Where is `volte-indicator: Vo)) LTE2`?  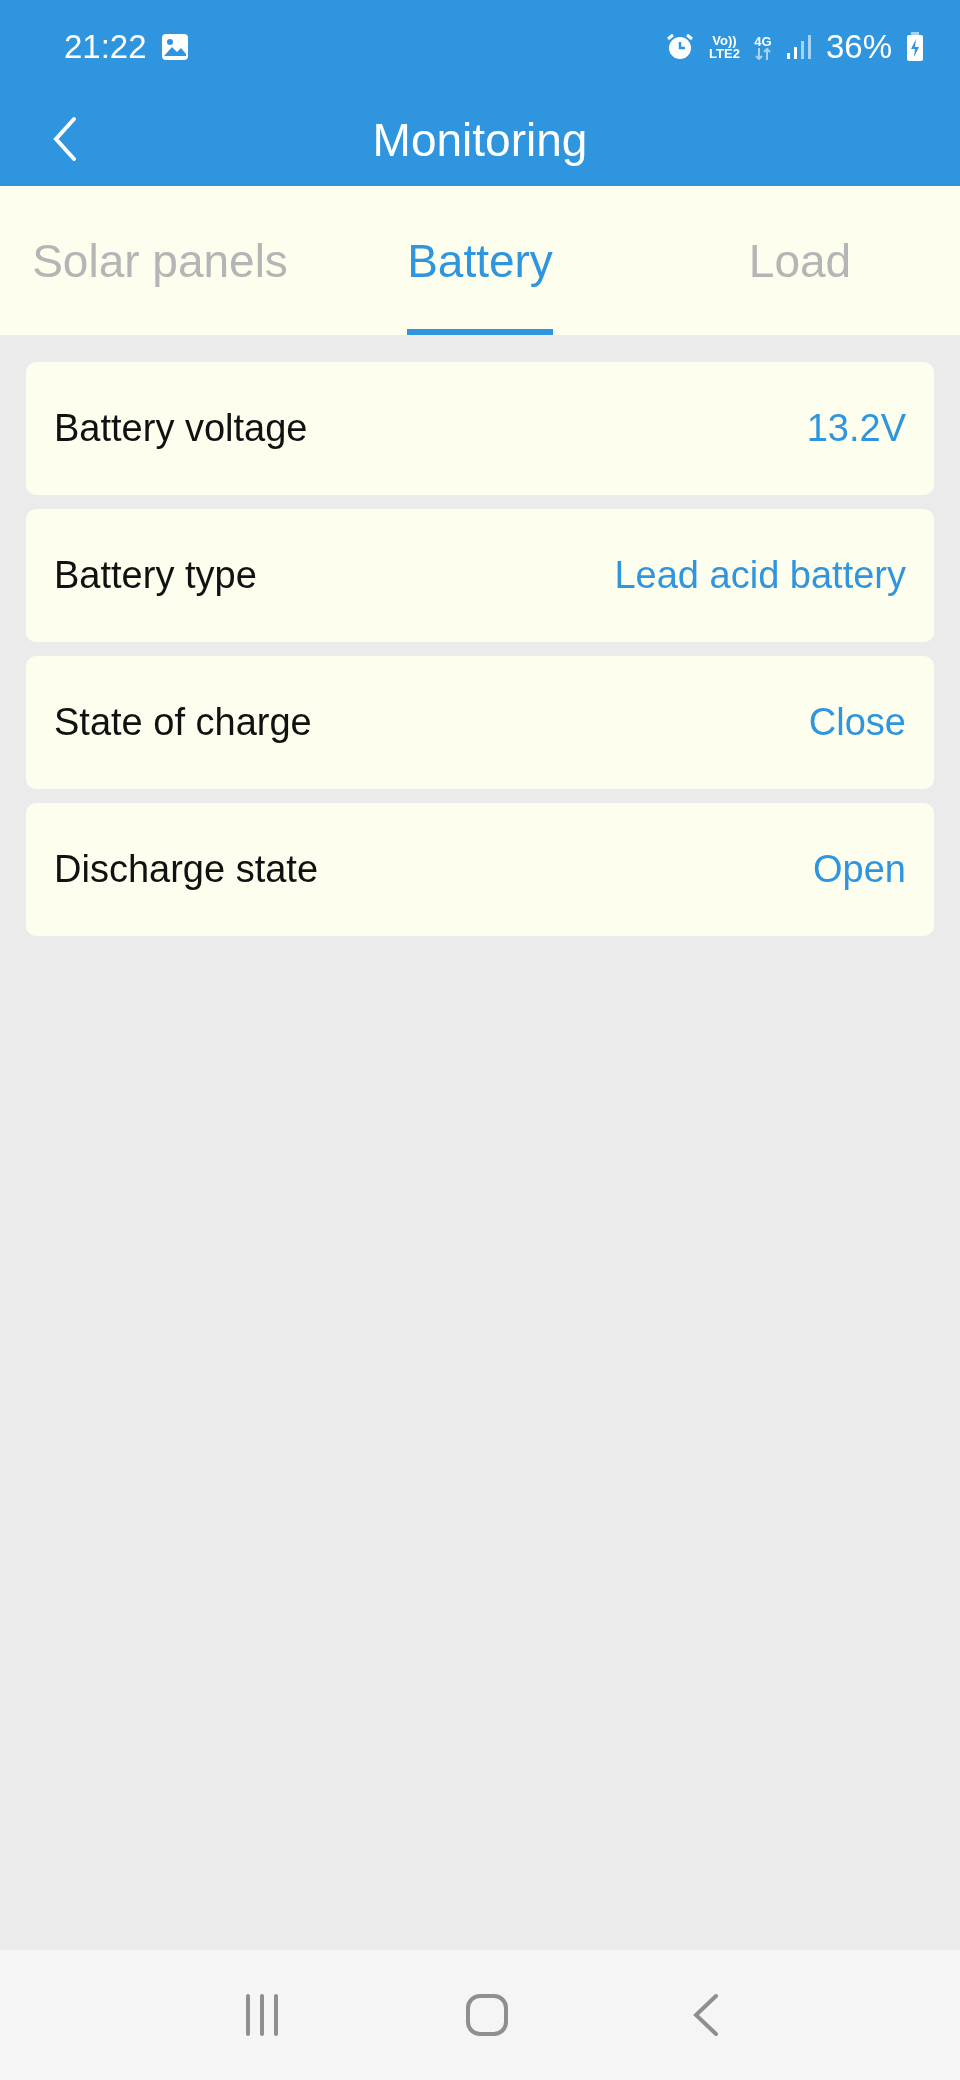 volte-indicator: Vo)) LTE2 is located at coordinates (724, 47).